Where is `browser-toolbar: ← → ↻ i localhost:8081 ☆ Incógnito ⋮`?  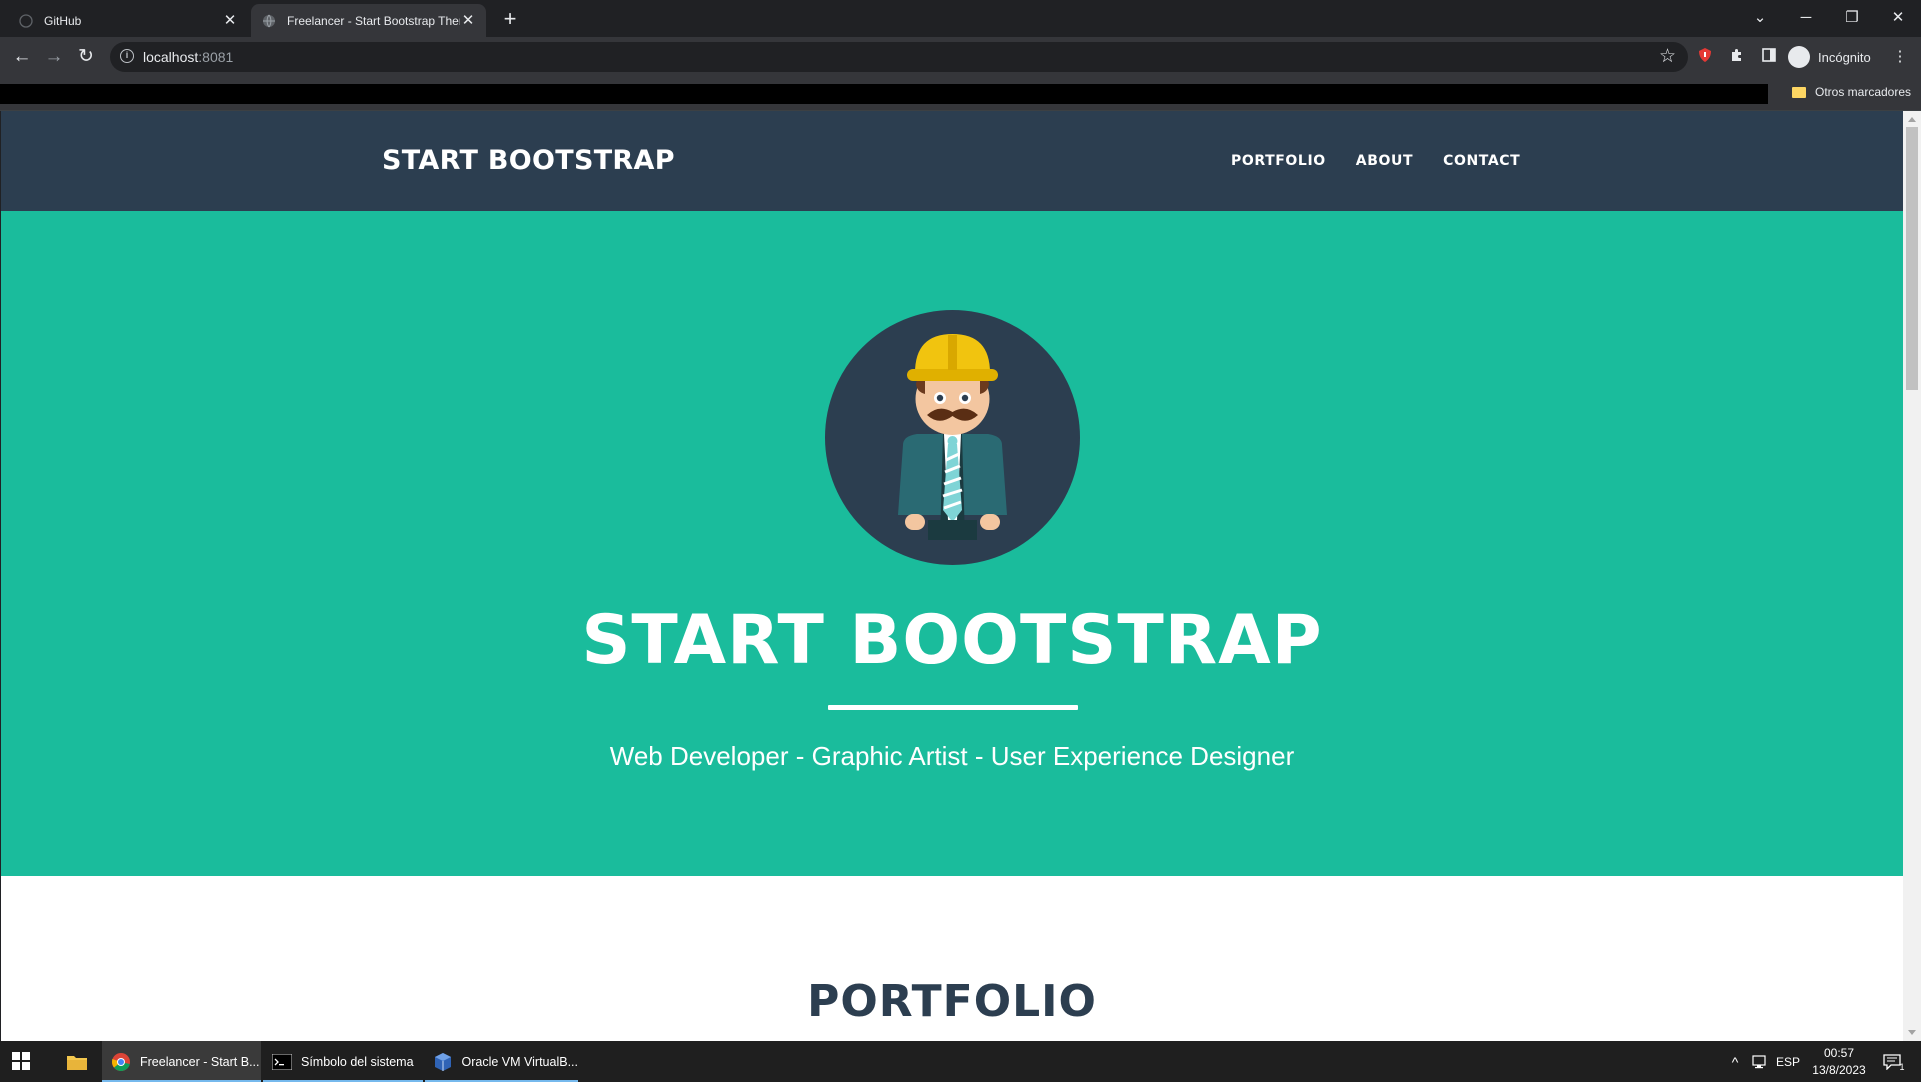
browser-toolbar: ← → ↻ i localhost:8081 ☆ Incógnito ⋮ is located at coordinates (960, 57).